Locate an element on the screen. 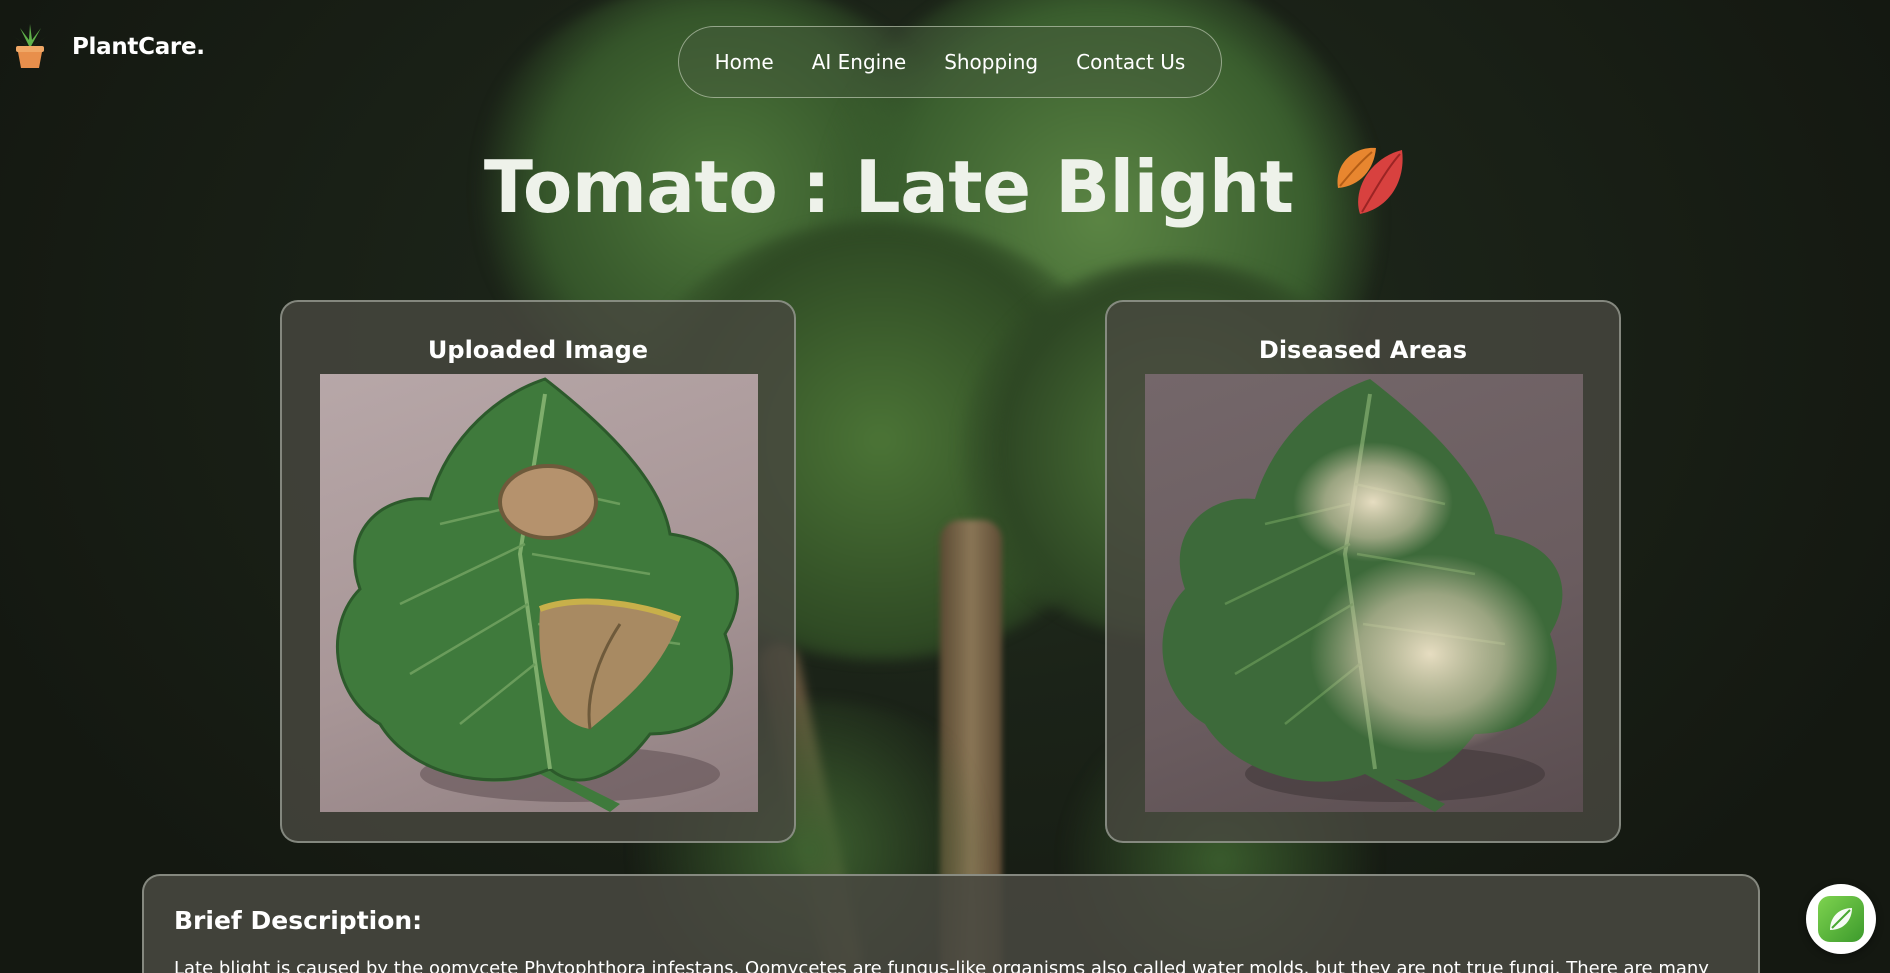  diseased-areas-heading: Diseased Areas is located at coordinates (1363, 350).